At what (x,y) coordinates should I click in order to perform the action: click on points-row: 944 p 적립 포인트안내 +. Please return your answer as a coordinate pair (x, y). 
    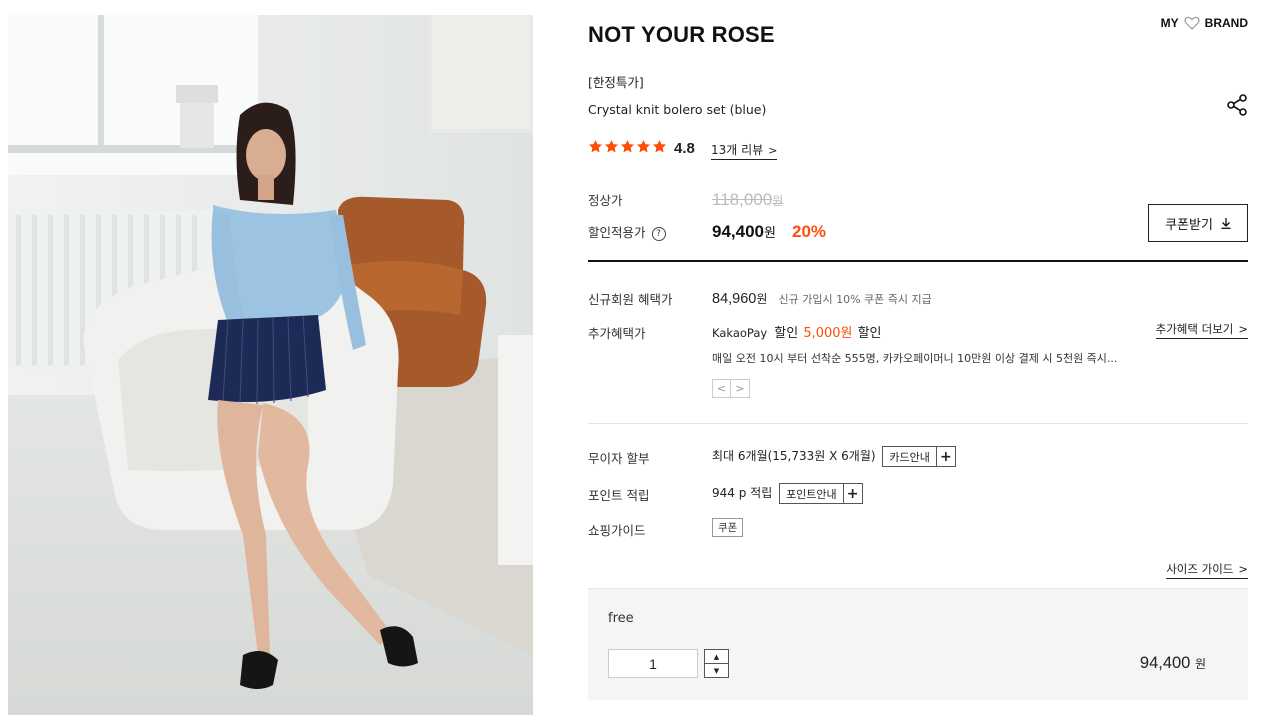
    Looking at the image, I should click on (787, 493).